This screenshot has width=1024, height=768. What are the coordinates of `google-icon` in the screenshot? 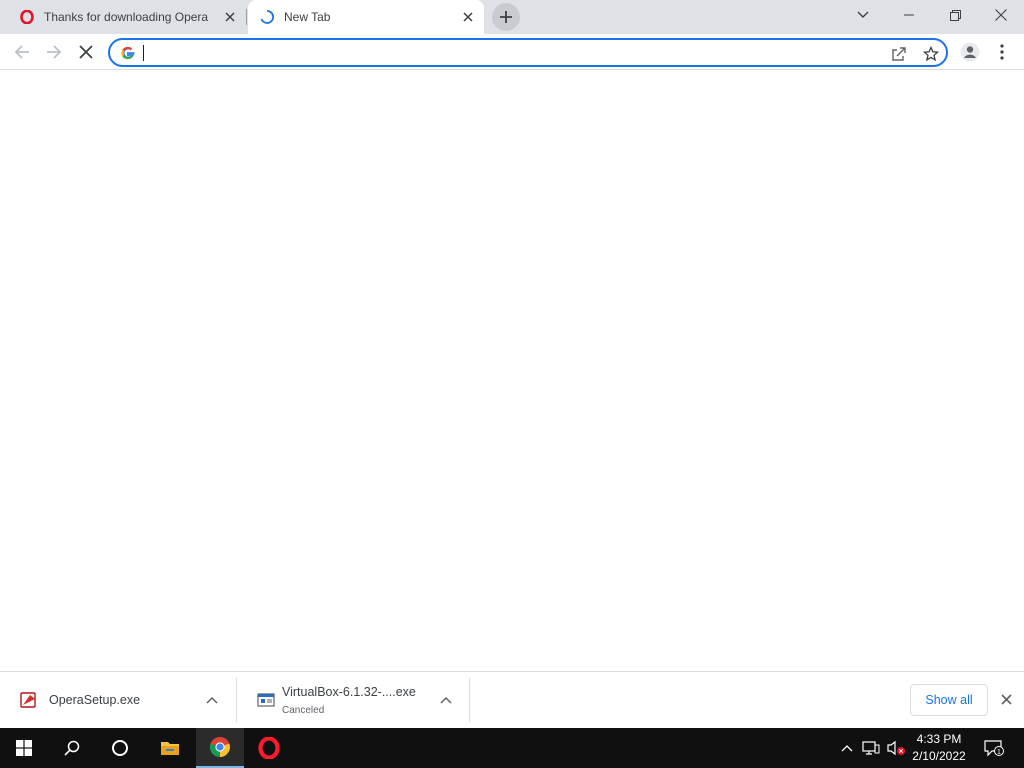 It's located at (128, 53).